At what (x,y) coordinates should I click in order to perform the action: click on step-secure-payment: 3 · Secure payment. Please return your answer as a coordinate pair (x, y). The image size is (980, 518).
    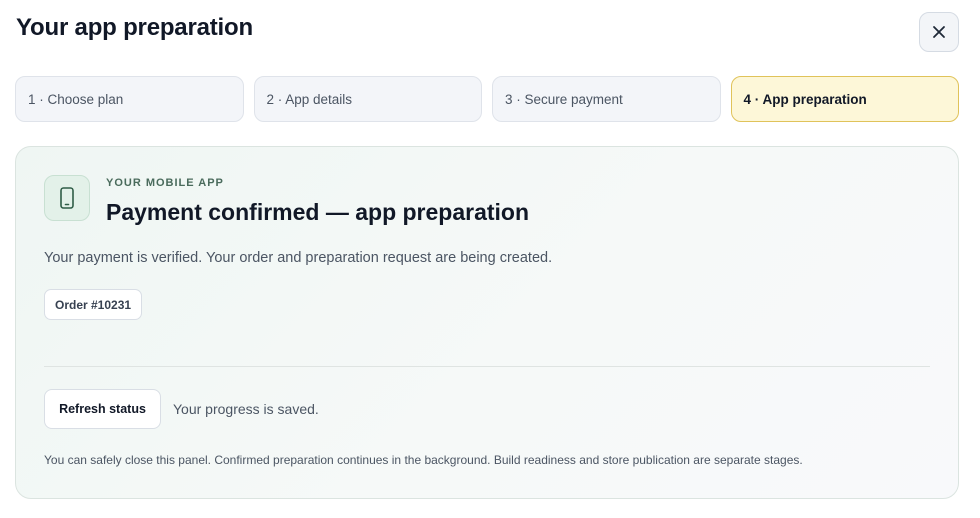
    Looking at the image, I should click on (606, 99).